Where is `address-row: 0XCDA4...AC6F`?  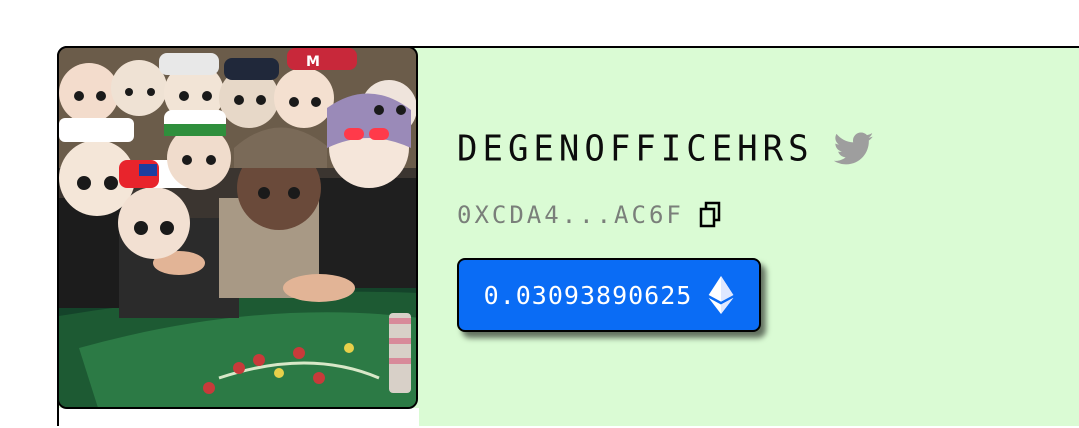
address-row: 0XCDA4...AC6F is located at coordinates (665, 215).